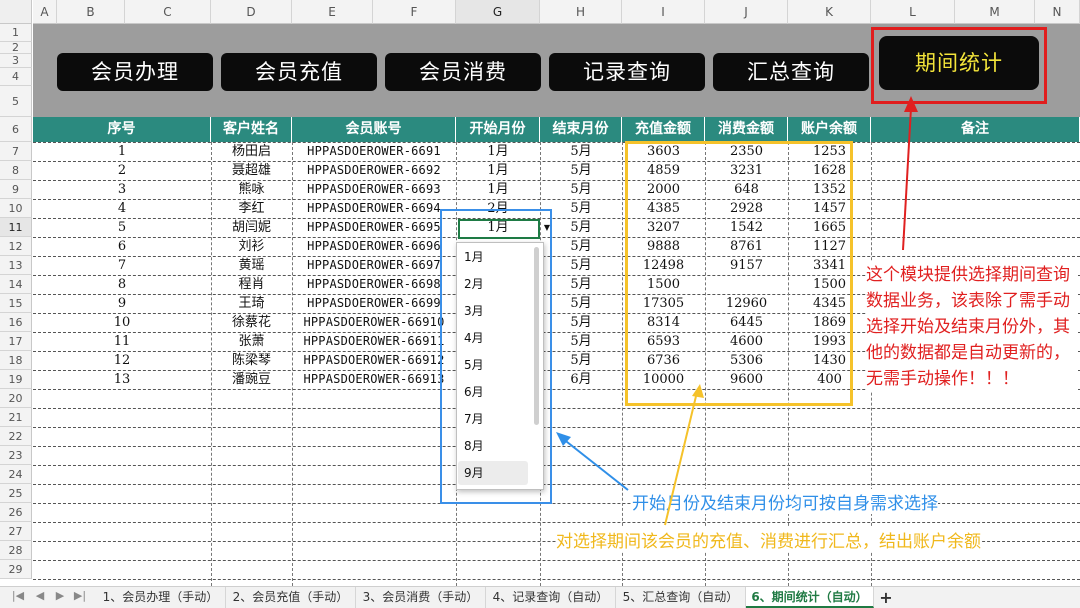 This screenshot has width=1080, height=608. What do you see at coordinates (80, 595) in the screenshot?
I see `last-sheet-icon: ▶|` at bounding box center [80, 595].